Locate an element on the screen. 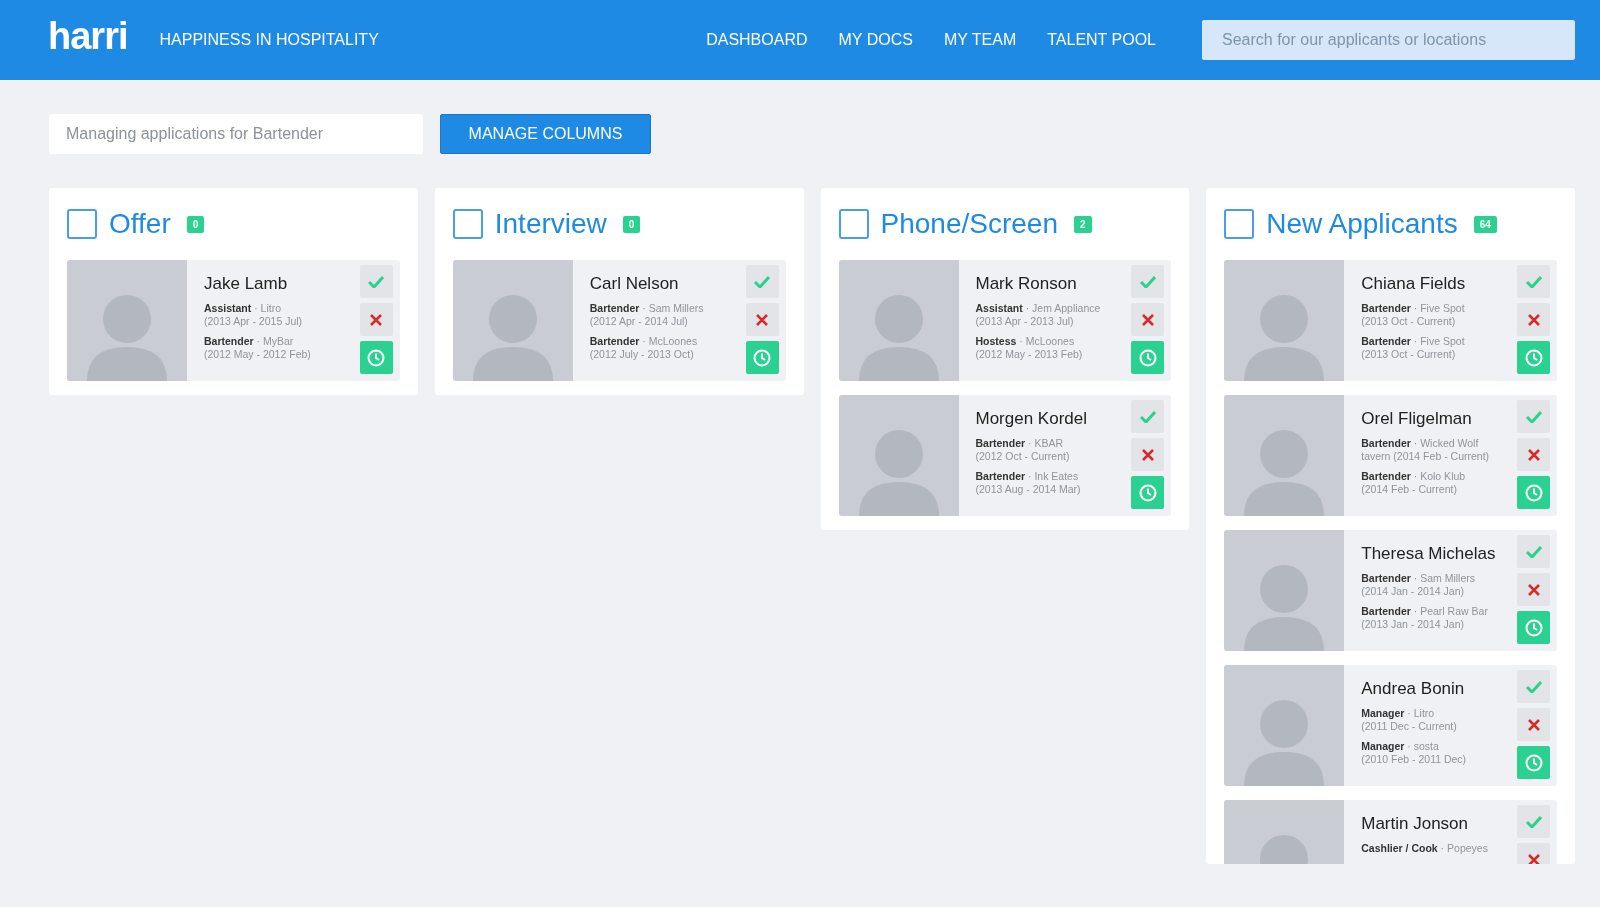  job-history: Bartender · Wicked Wolf tavern (2014 Feb - Current) is located at coordinates (1426, 450).